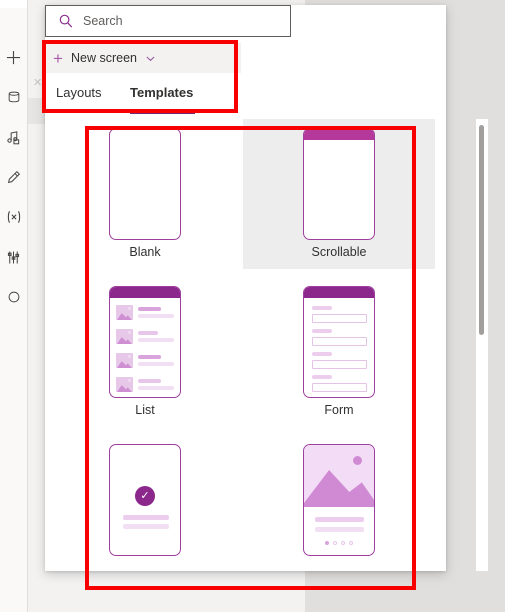 Image resolution: width=505 pixels, height=612 pixels. I want to click on template-card-scrollable: Scrollable, so click(339, 194).